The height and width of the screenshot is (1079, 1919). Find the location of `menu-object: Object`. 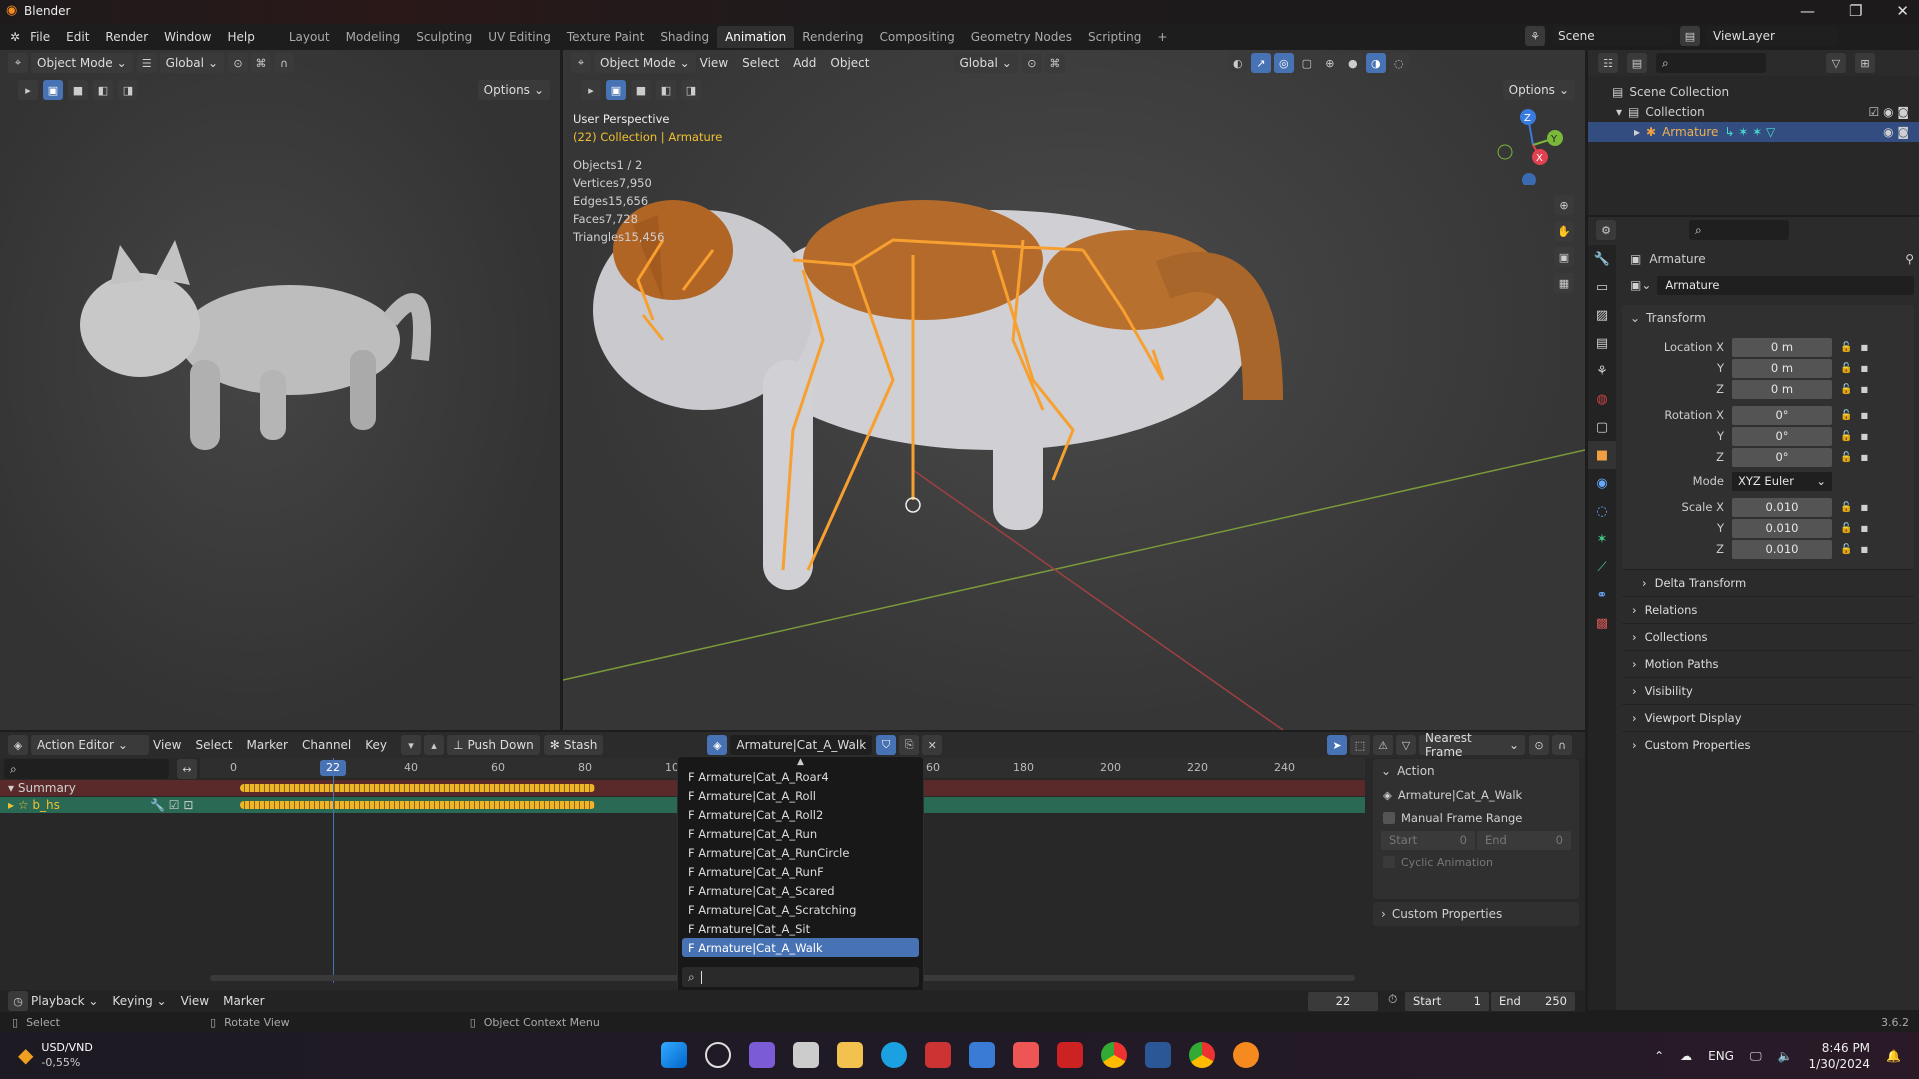

menu-object: Object is located at coordinates (849, 63).